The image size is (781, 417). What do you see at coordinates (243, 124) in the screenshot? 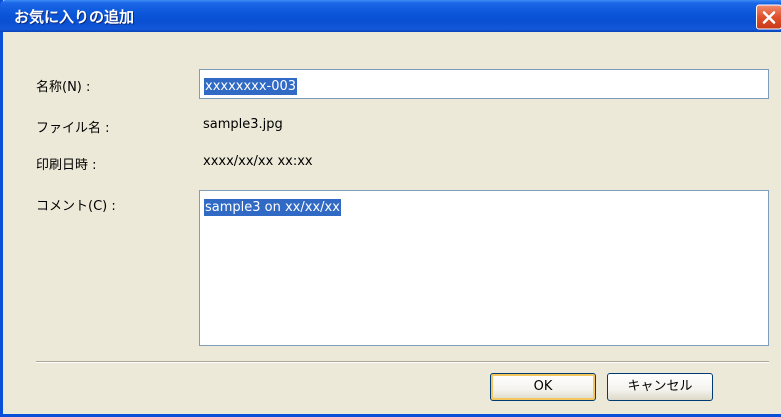
I see `filename-value: sample3.jpg` at bounding box center [243, 124].